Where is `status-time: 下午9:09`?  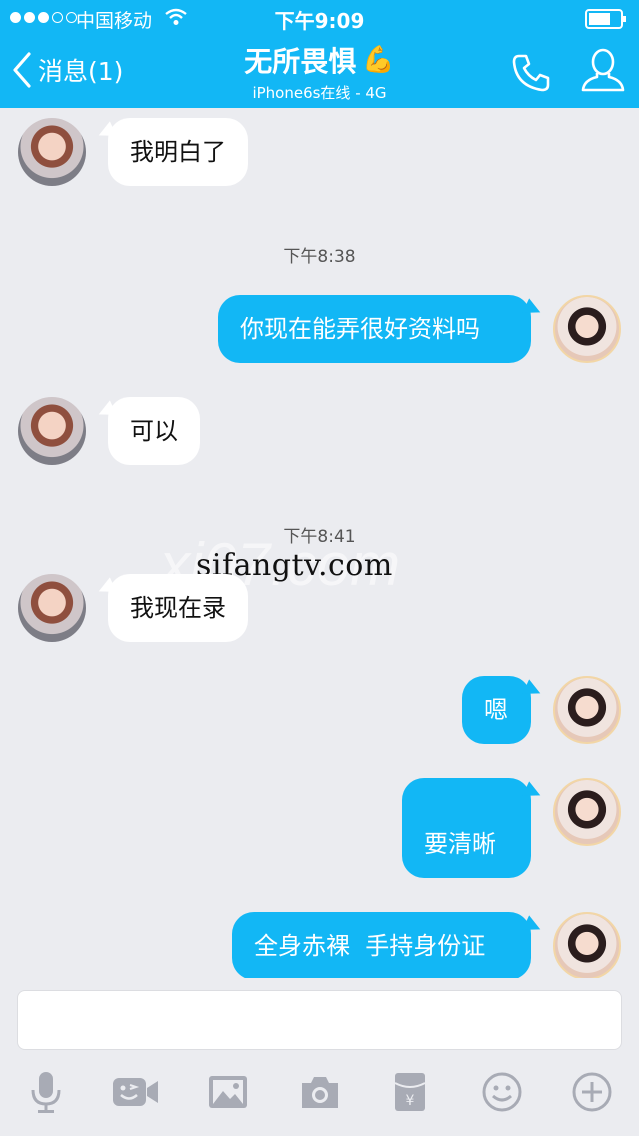 status-time: 下午9:09 is located at coordinates (319, 21).